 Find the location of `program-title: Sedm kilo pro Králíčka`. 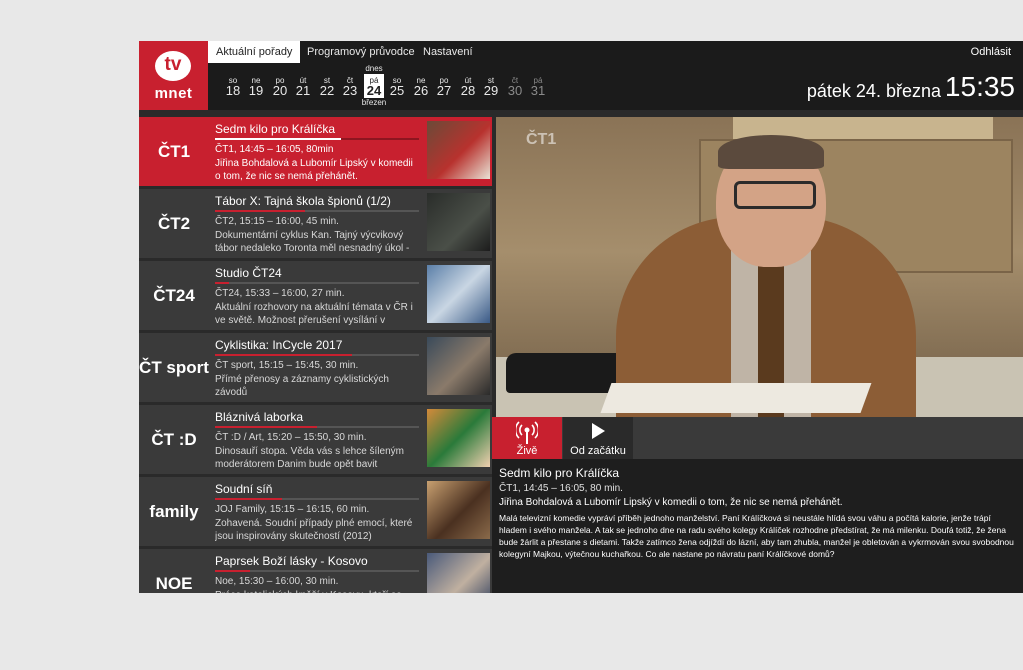

program-title: Sedm kilo pro Králíčka is located at coordinates (275, 129).